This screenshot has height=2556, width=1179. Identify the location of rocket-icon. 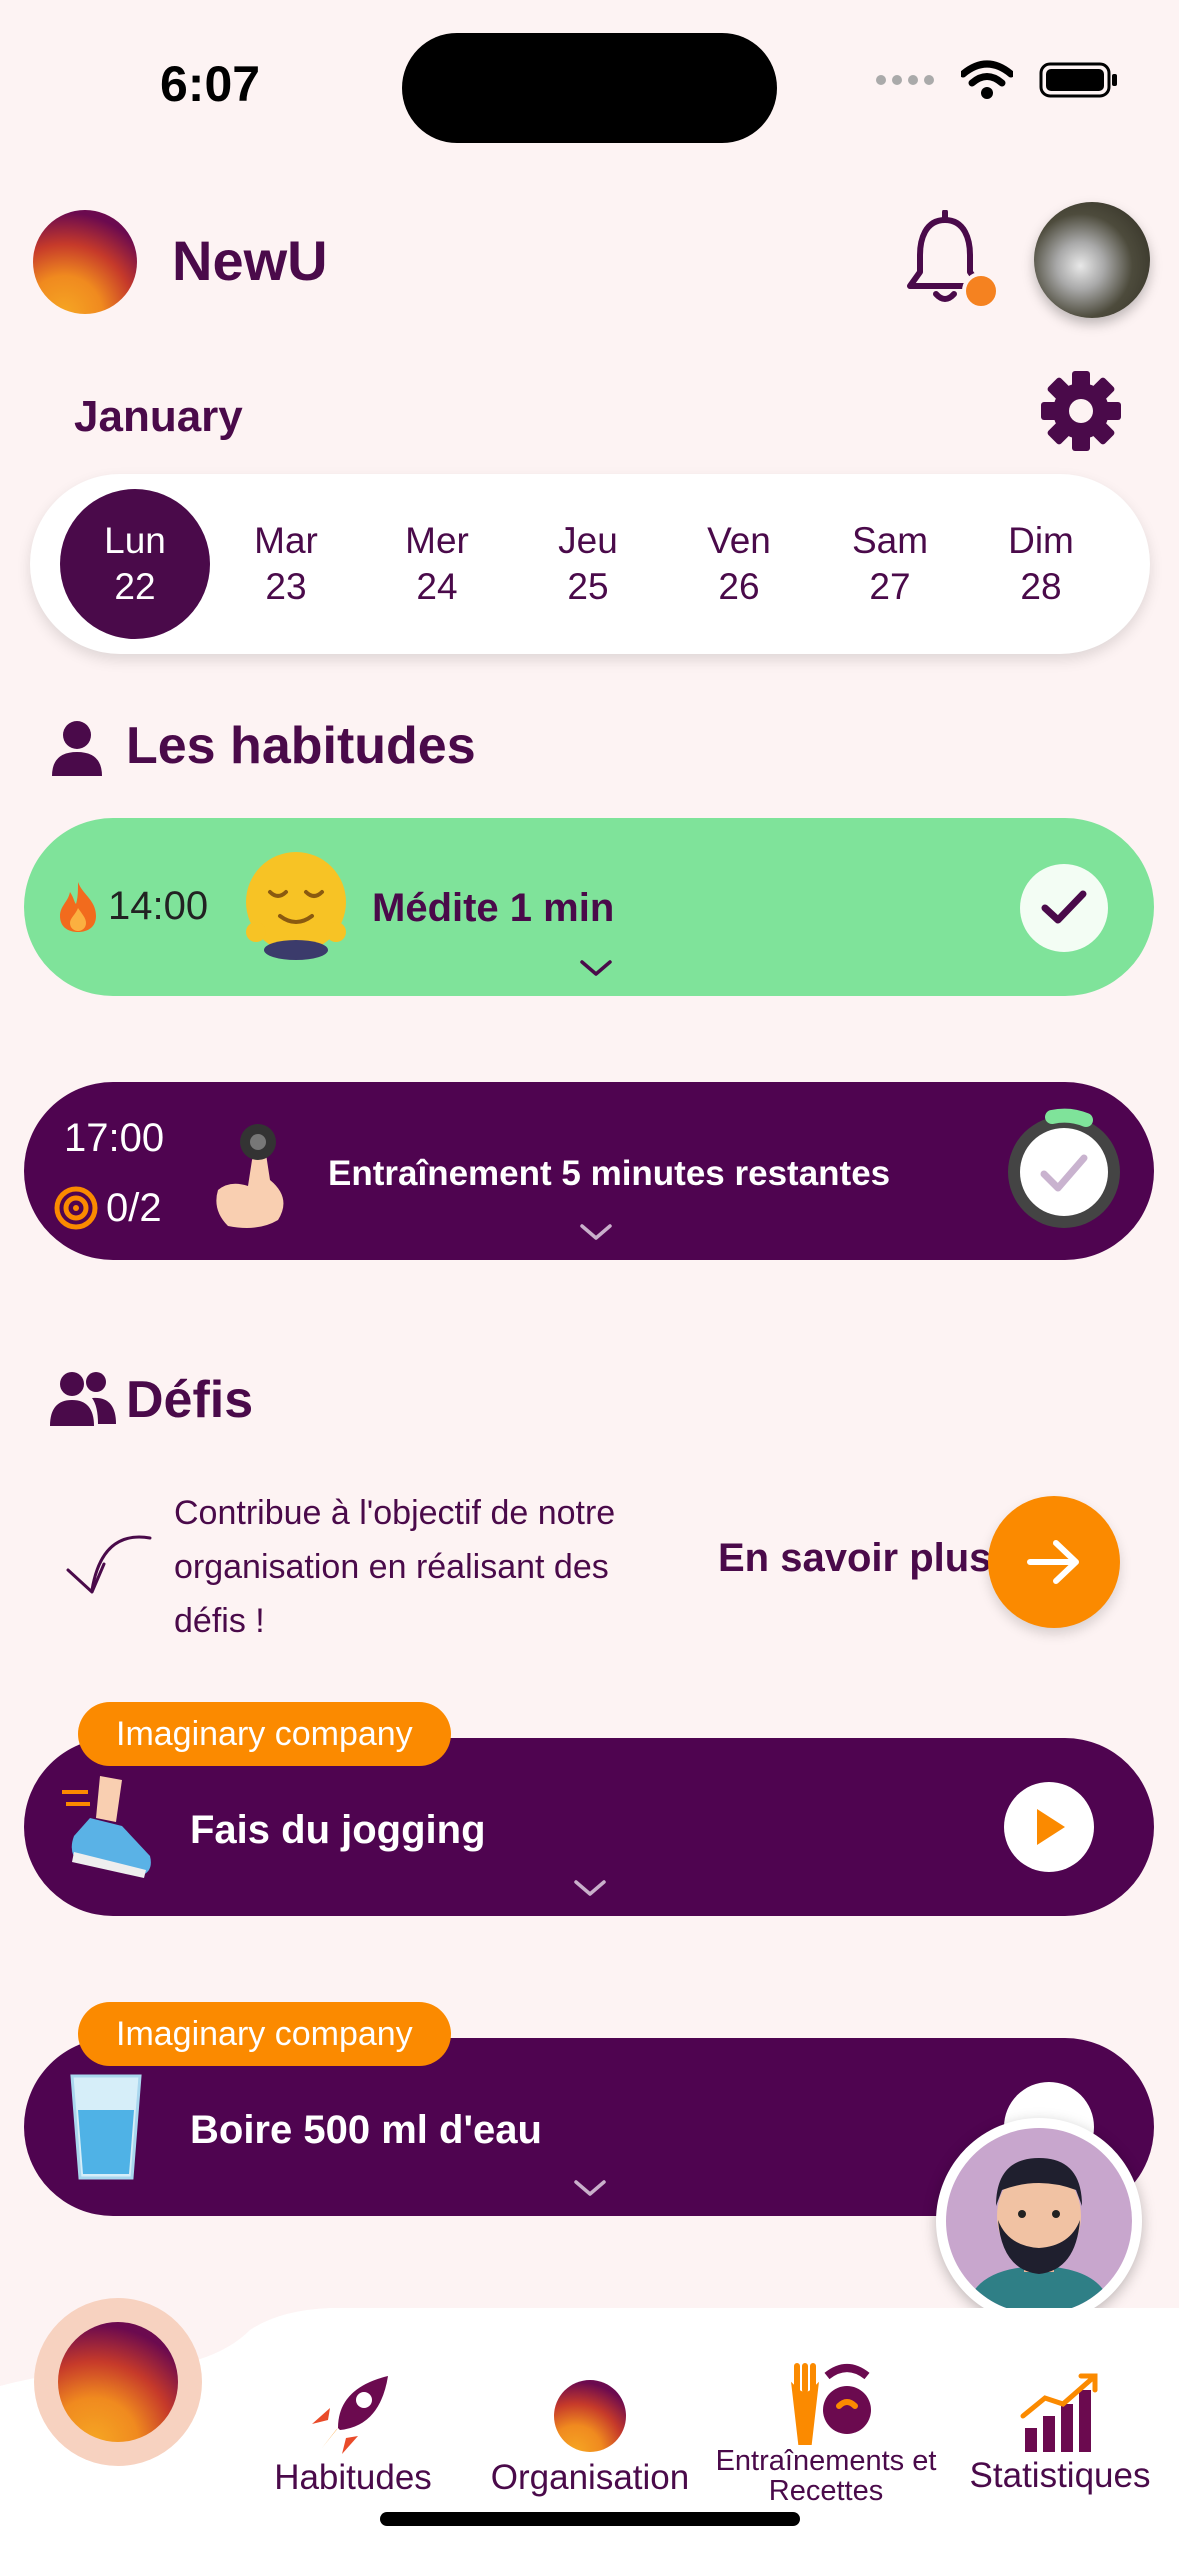
(350, 2415).